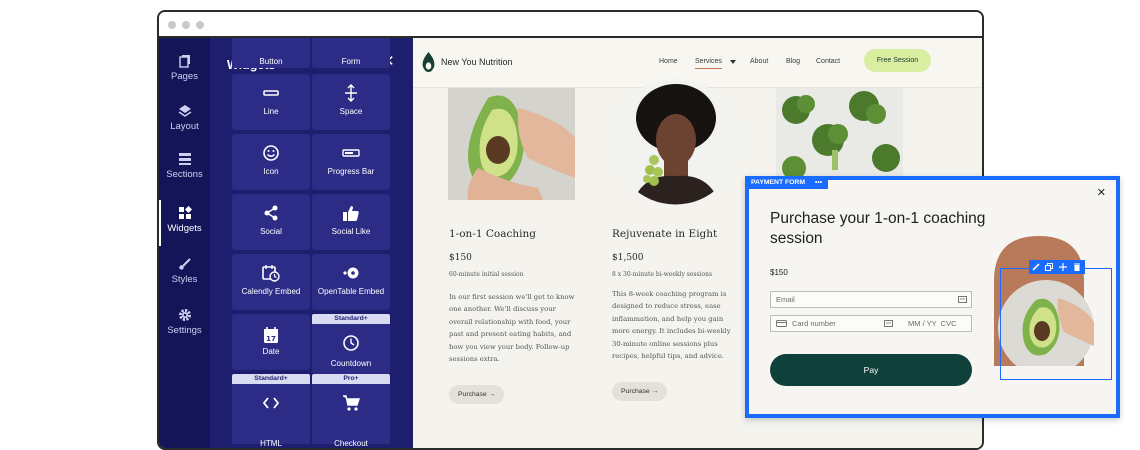 Image resolution: width=1140 pixels, height=450 pixels. What do you see at coordinates (828, 61) in the screenshot?
I see `nav-link-contact: Contact` at bounding box center [828, 61].